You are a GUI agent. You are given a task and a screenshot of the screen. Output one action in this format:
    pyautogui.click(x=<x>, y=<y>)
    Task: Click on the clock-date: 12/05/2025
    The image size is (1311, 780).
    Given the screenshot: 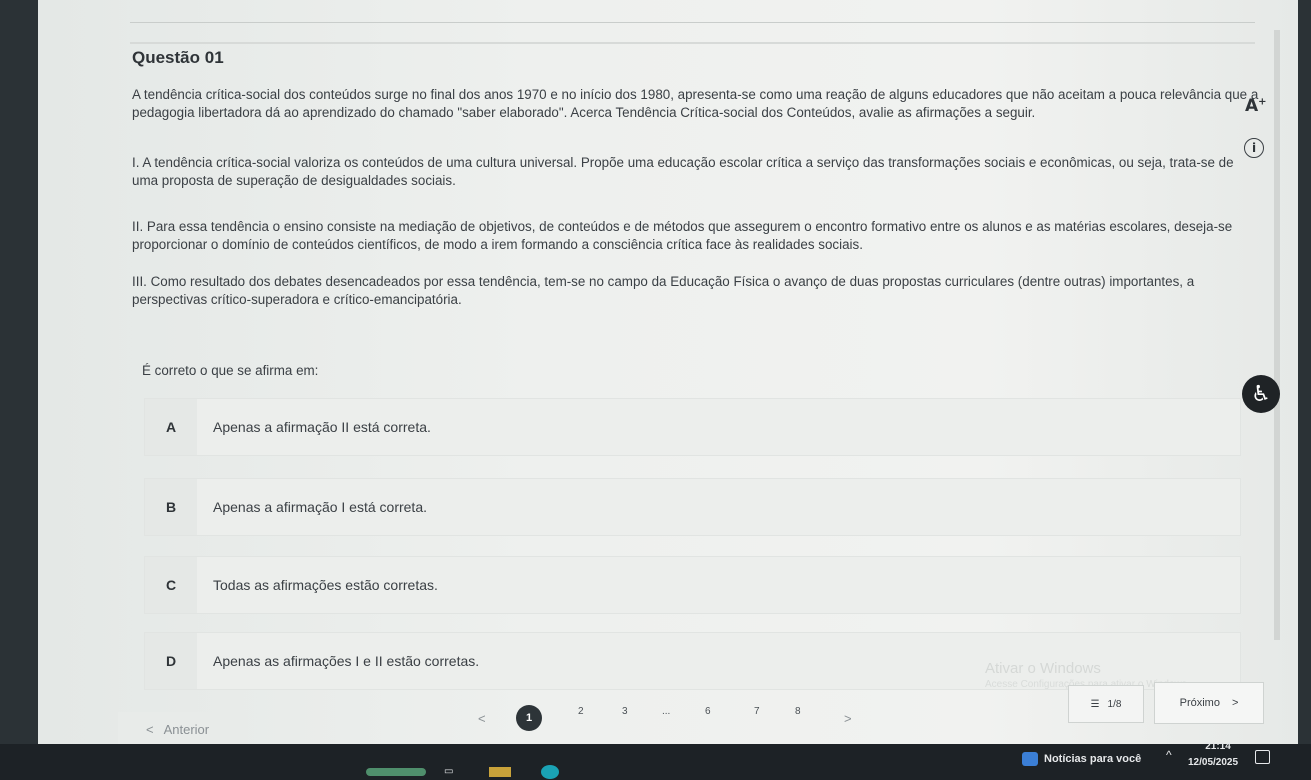 What is the action you would take?
    pyautogui.click(x=1213, y=762)
    